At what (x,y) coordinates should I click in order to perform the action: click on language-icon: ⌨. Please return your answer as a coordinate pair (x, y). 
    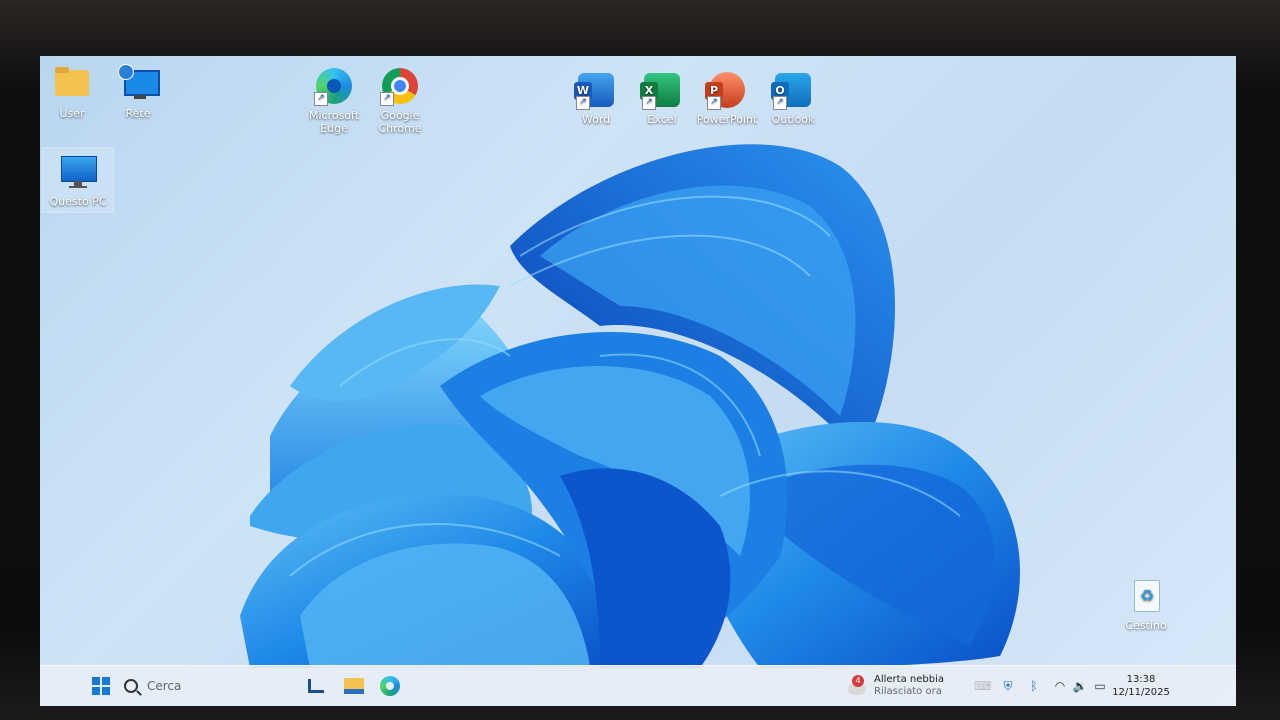
    Looking at the image, I should click on (983, 686).